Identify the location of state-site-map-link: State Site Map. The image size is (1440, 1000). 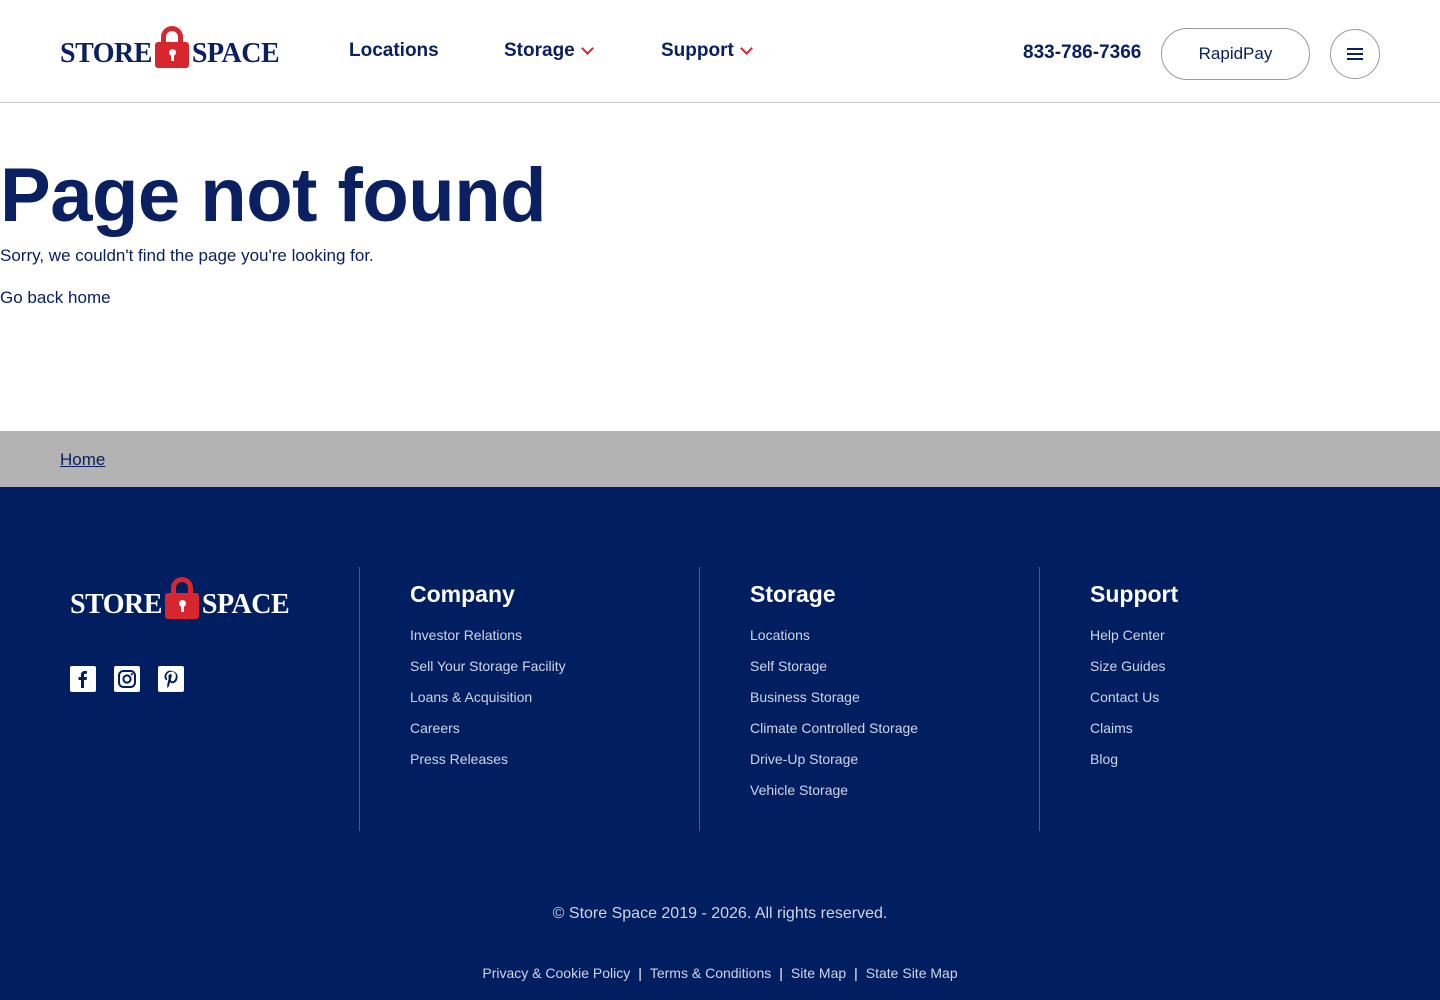
(912, 973).